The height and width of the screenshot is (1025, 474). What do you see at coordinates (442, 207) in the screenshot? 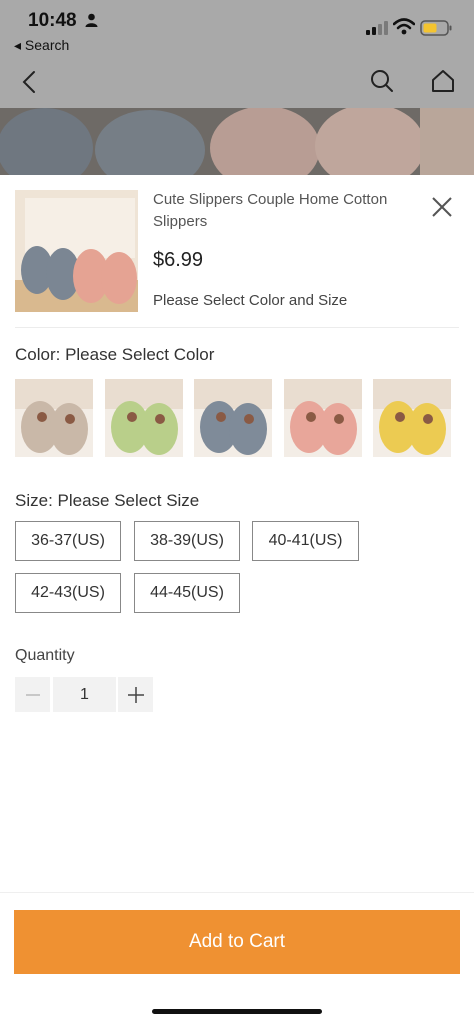
I see `close-icon` at bounding box center [442, 207].